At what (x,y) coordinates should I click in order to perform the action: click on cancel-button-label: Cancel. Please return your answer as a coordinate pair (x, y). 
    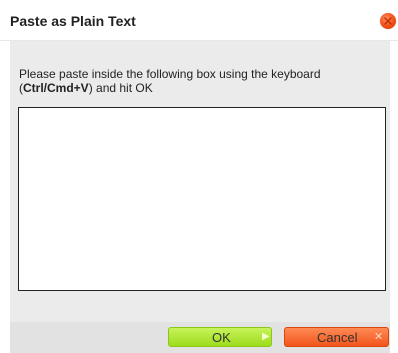
    Looking at the image, I should click on (337, 337).